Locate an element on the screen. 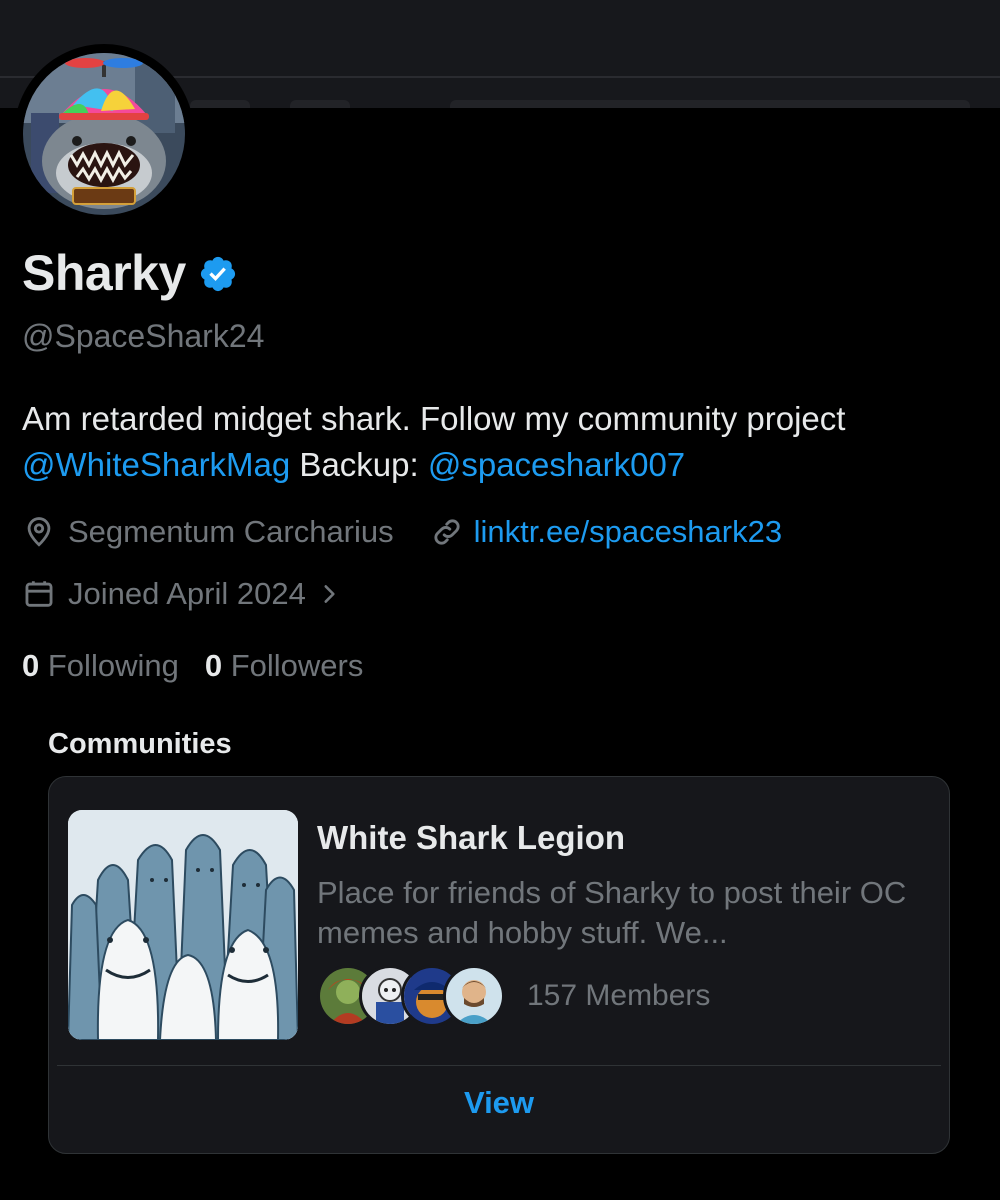  profile-meta-row: Joined April 2024 is located at coordinates (182, 594).